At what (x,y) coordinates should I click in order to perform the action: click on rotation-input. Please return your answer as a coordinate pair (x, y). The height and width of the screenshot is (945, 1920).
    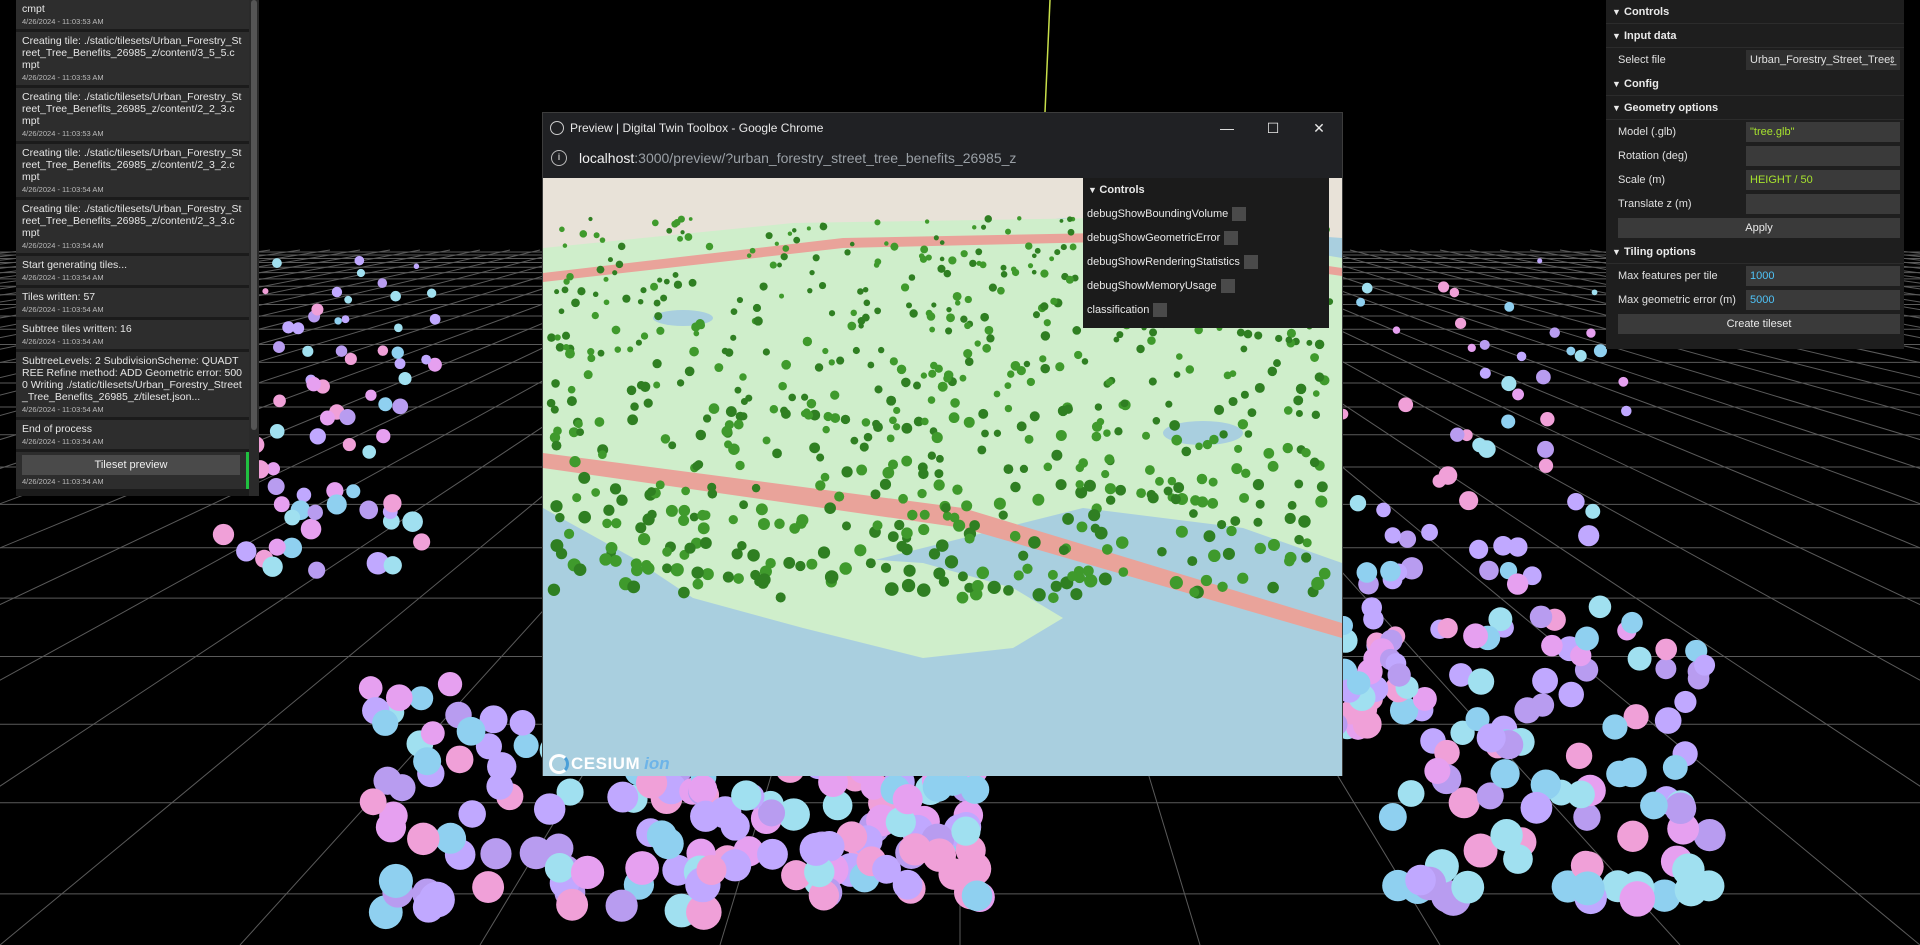
    Looking at the image, I should click on (1823, 156).